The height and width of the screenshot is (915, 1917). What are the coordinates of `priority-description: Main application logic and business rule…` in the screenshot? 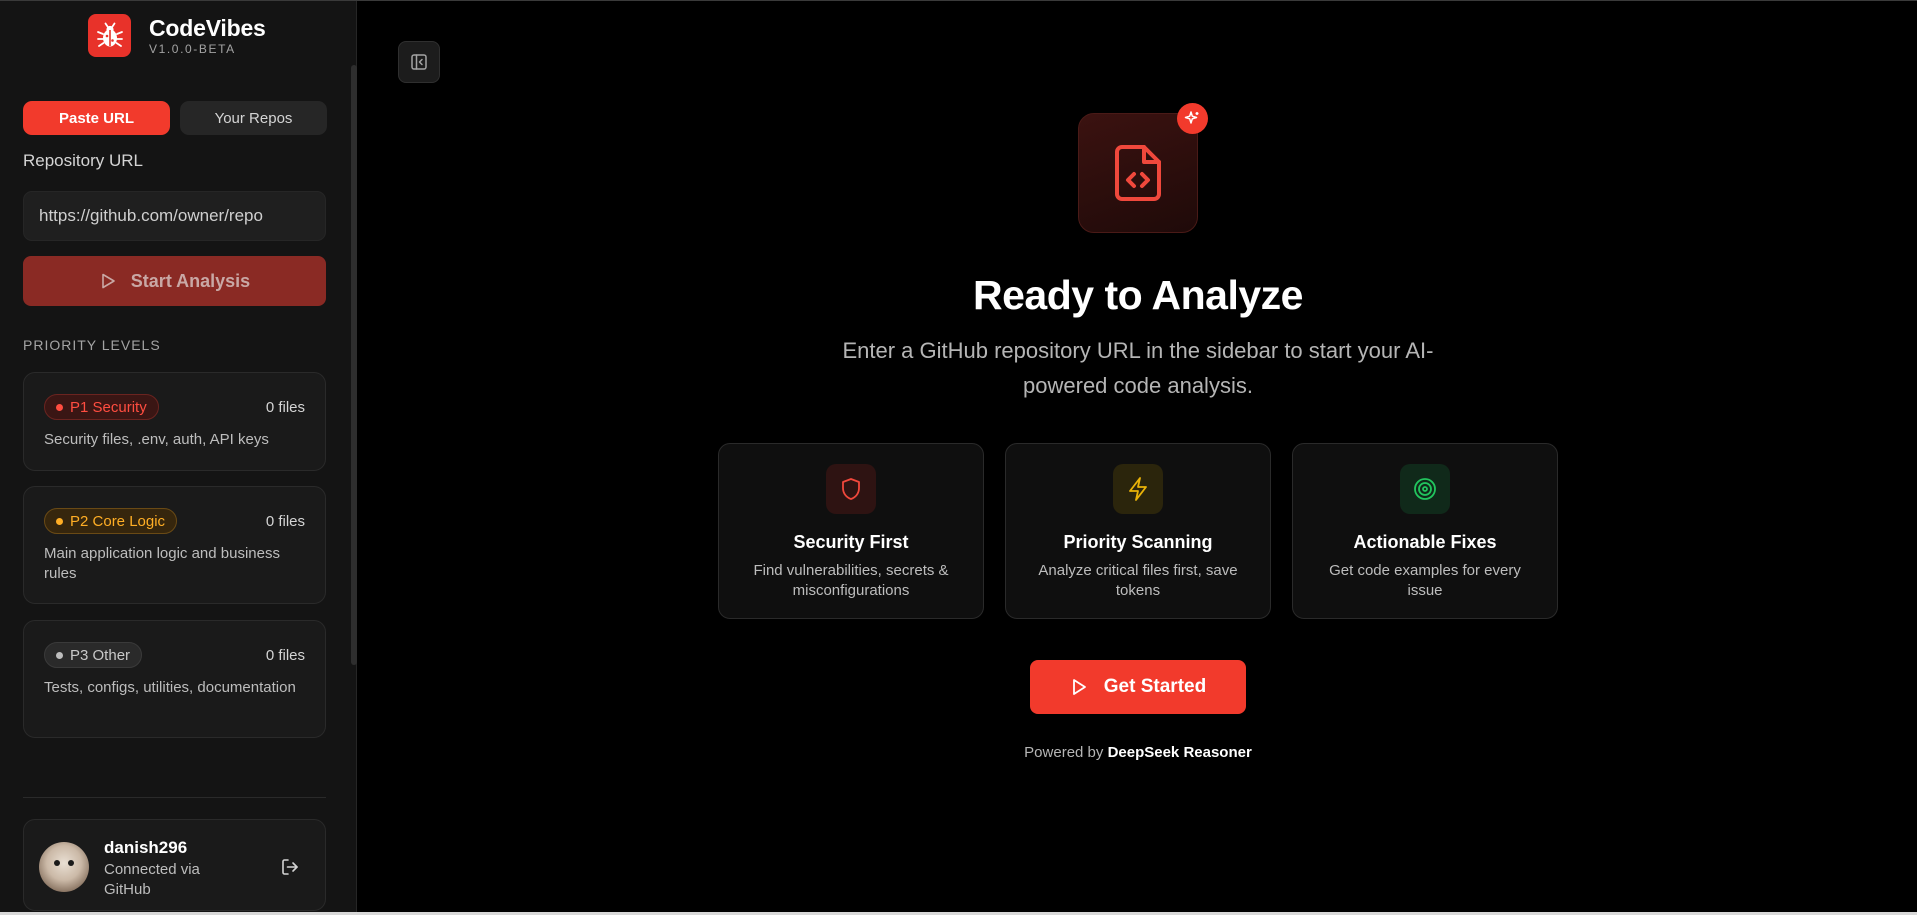 It's located at (162, 563).